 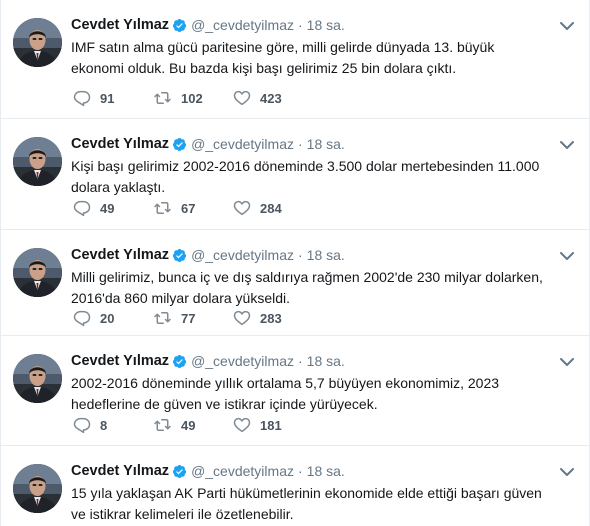 I want to click on reply-button: 91, so click(x=113, y=98).